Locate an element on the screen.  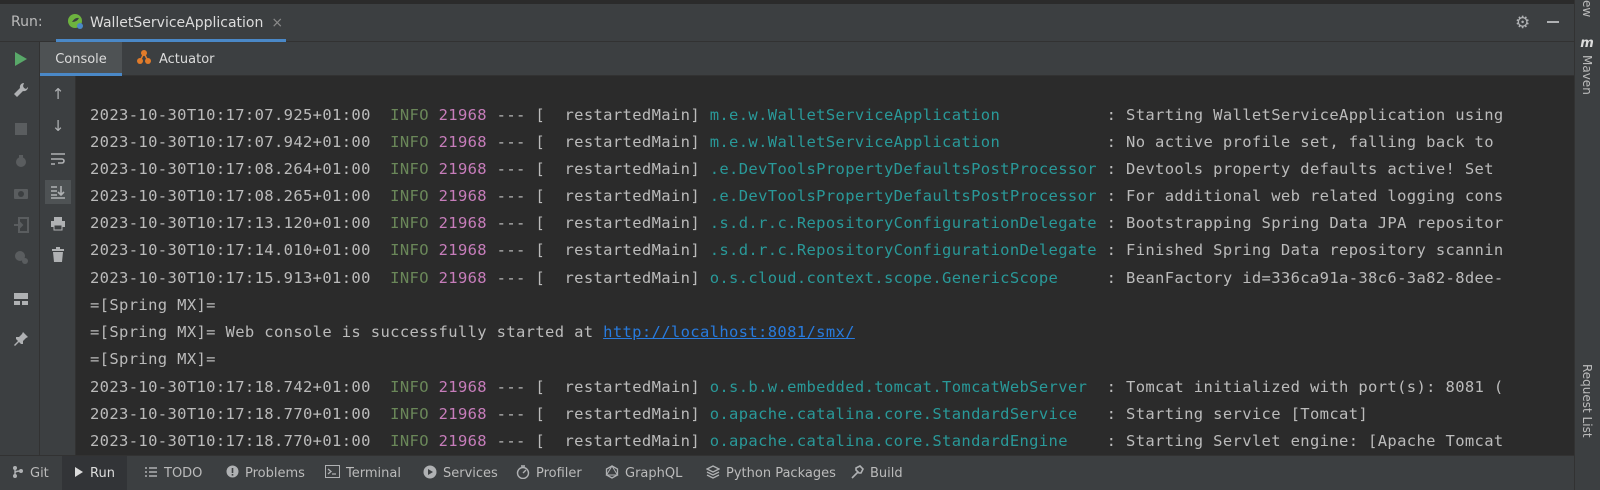
tool-tab-label: Services is located at coordinates (470, 473).